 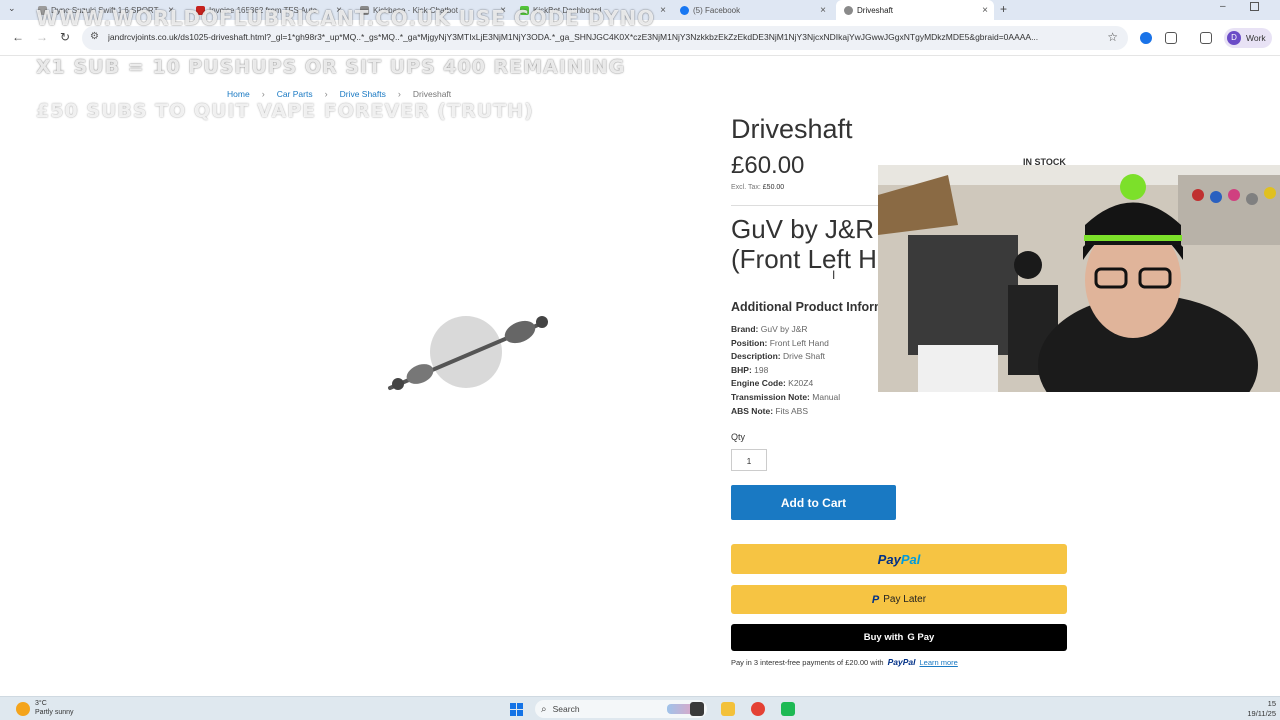 I want to click on weather-temp: 3°C, so click(x=41, y=703).